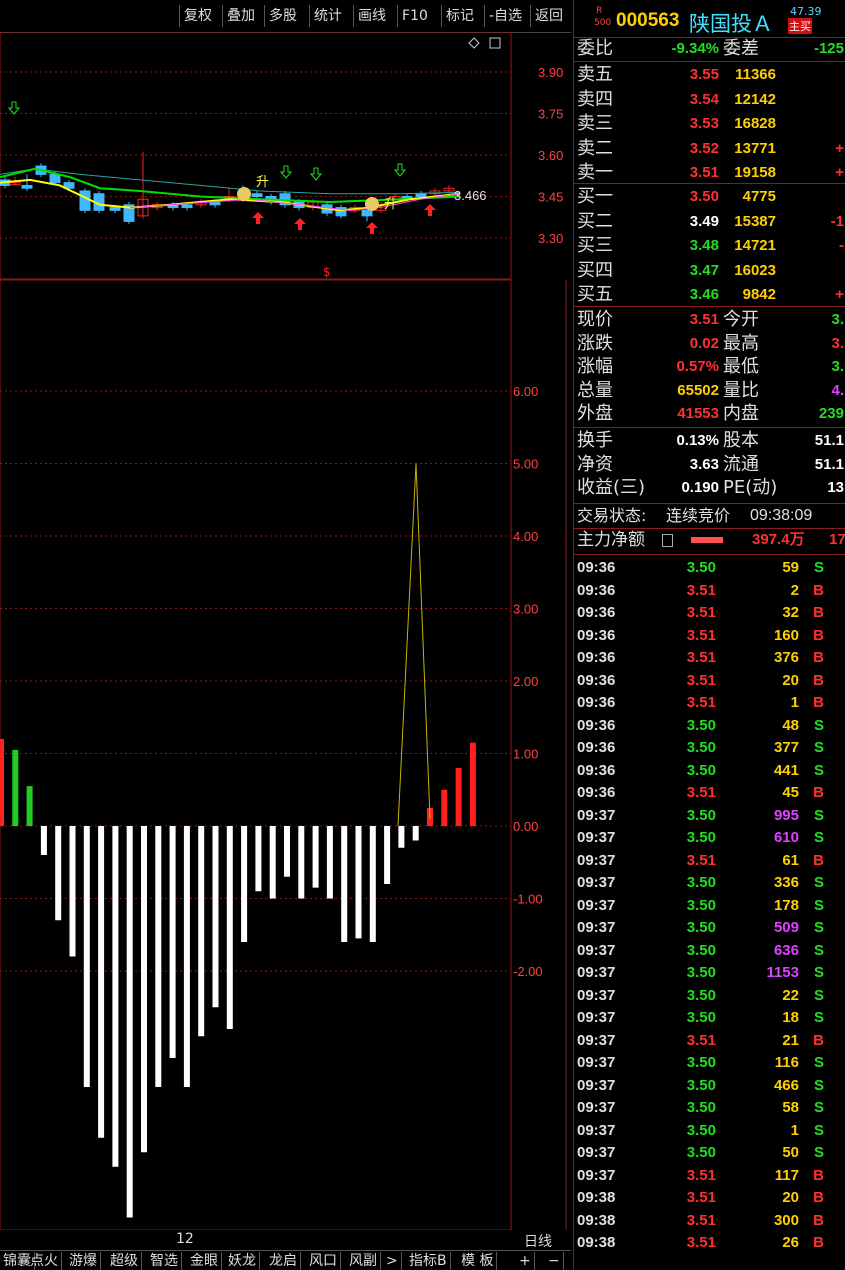 The image size is (845, 1270). What do you see at coordinates (704, 172) in the screenshot?
I see `sell-price: 3.51` at bounding box center [704, 172].